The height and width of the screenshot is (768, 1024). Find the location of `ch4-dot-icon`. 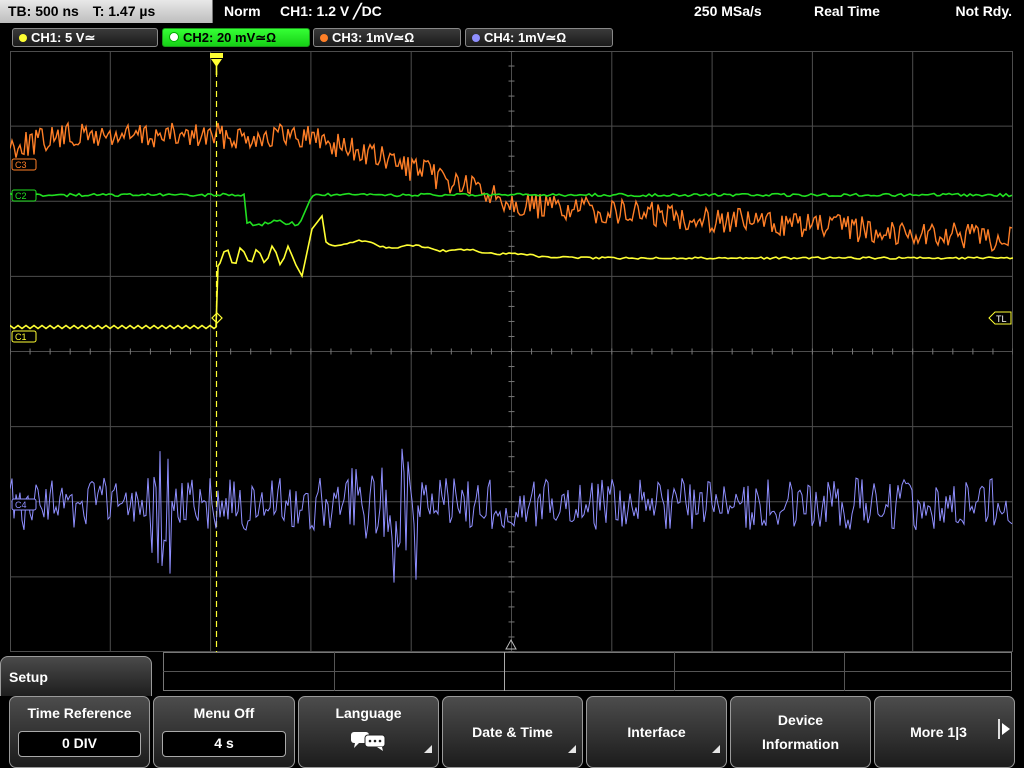

ch4-dot-icon is located at coordinates (476, 38).